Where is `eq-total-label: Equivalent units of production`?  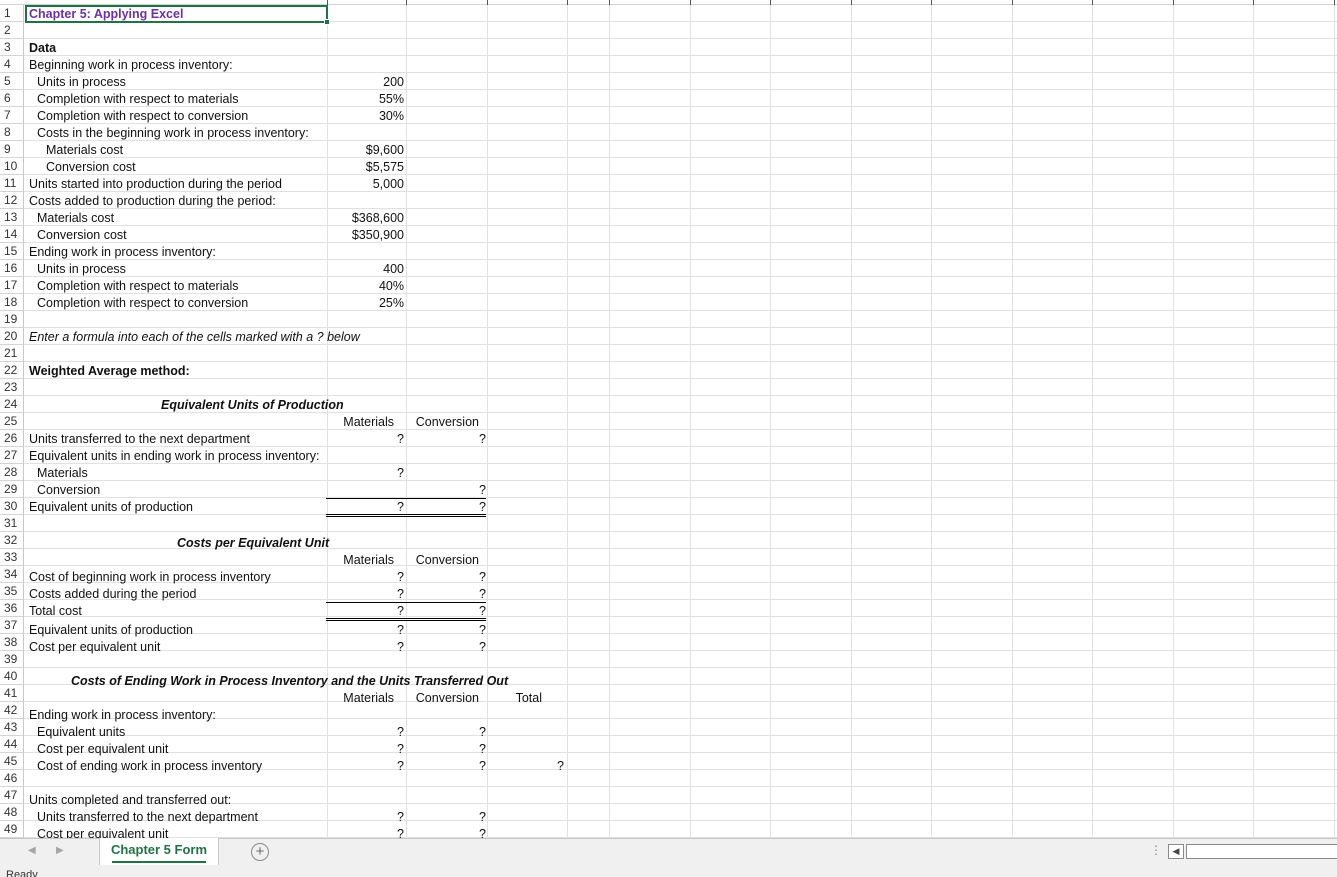
eq-total-label: Equivalent units of production is located at coordinates (111, 507).